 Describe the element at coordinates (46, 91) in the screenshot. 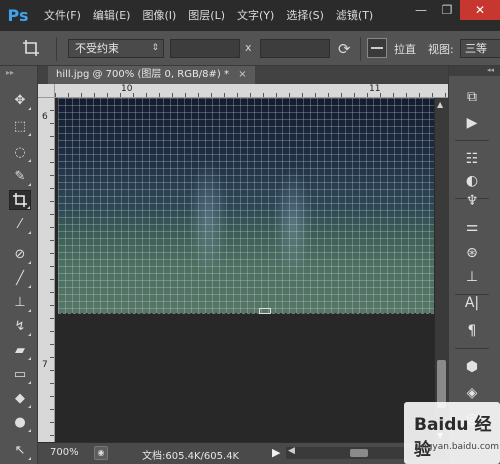

I see `ruler-origin` at that location.